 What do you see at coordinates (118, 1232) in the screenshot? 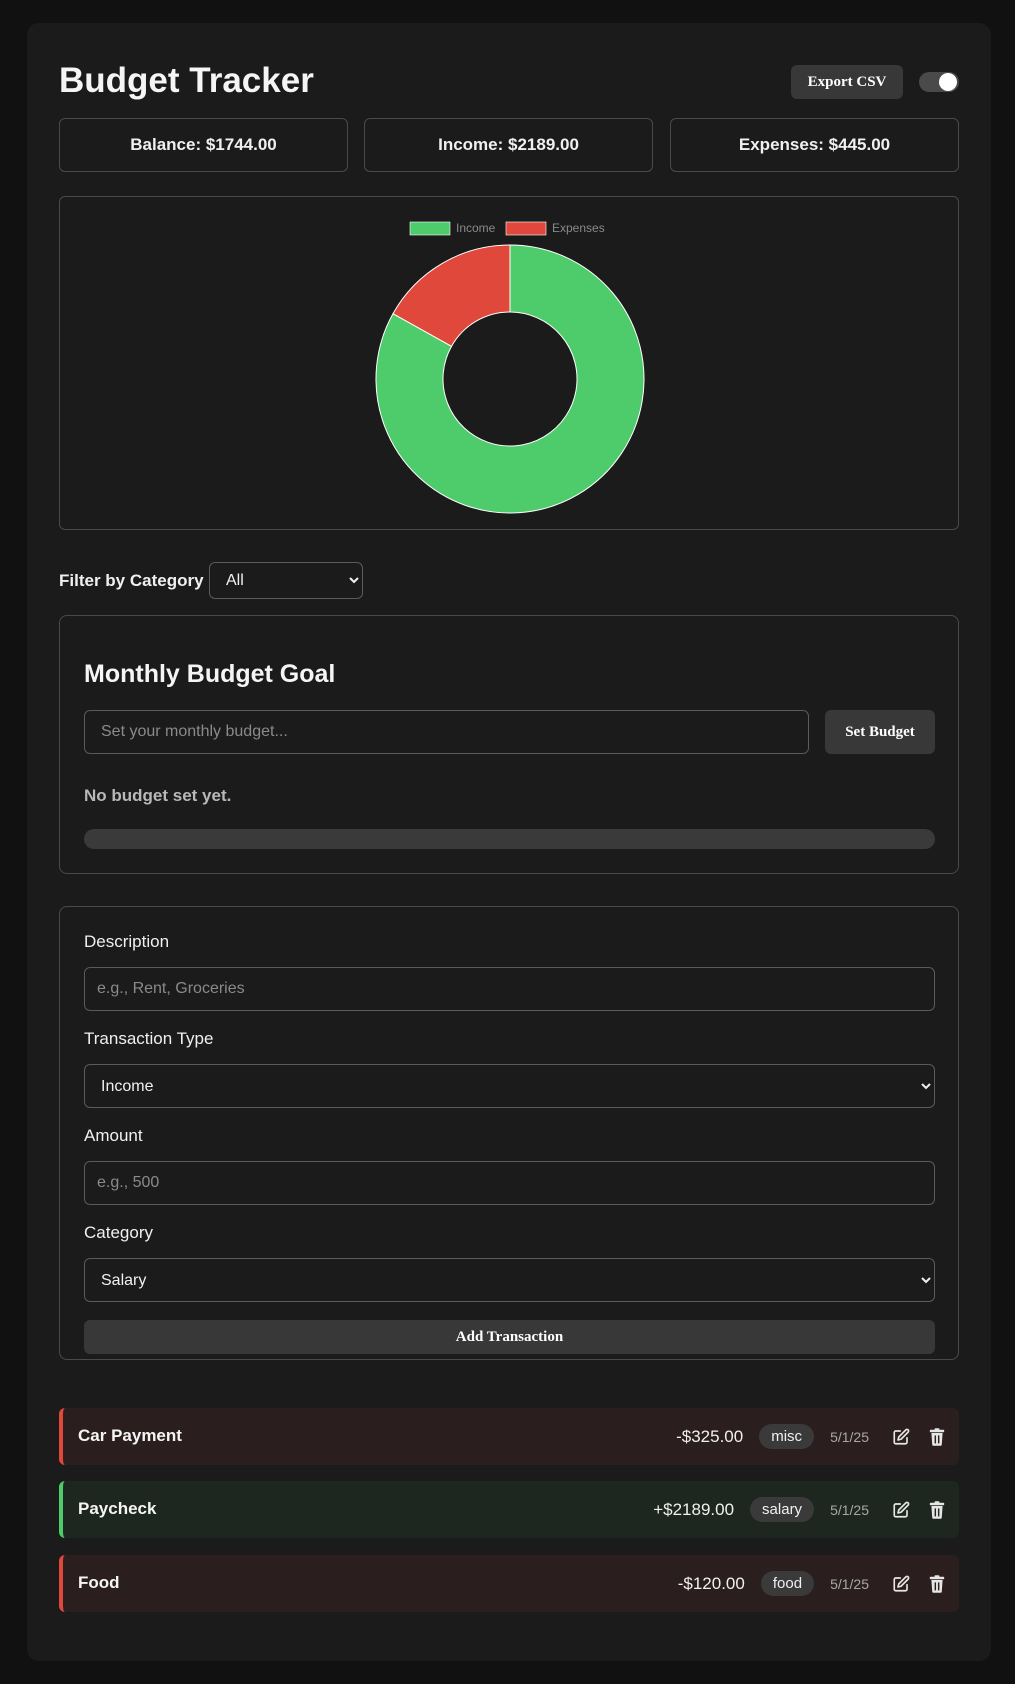
I see `category-label: Category` at bounding box center [118, 1232].